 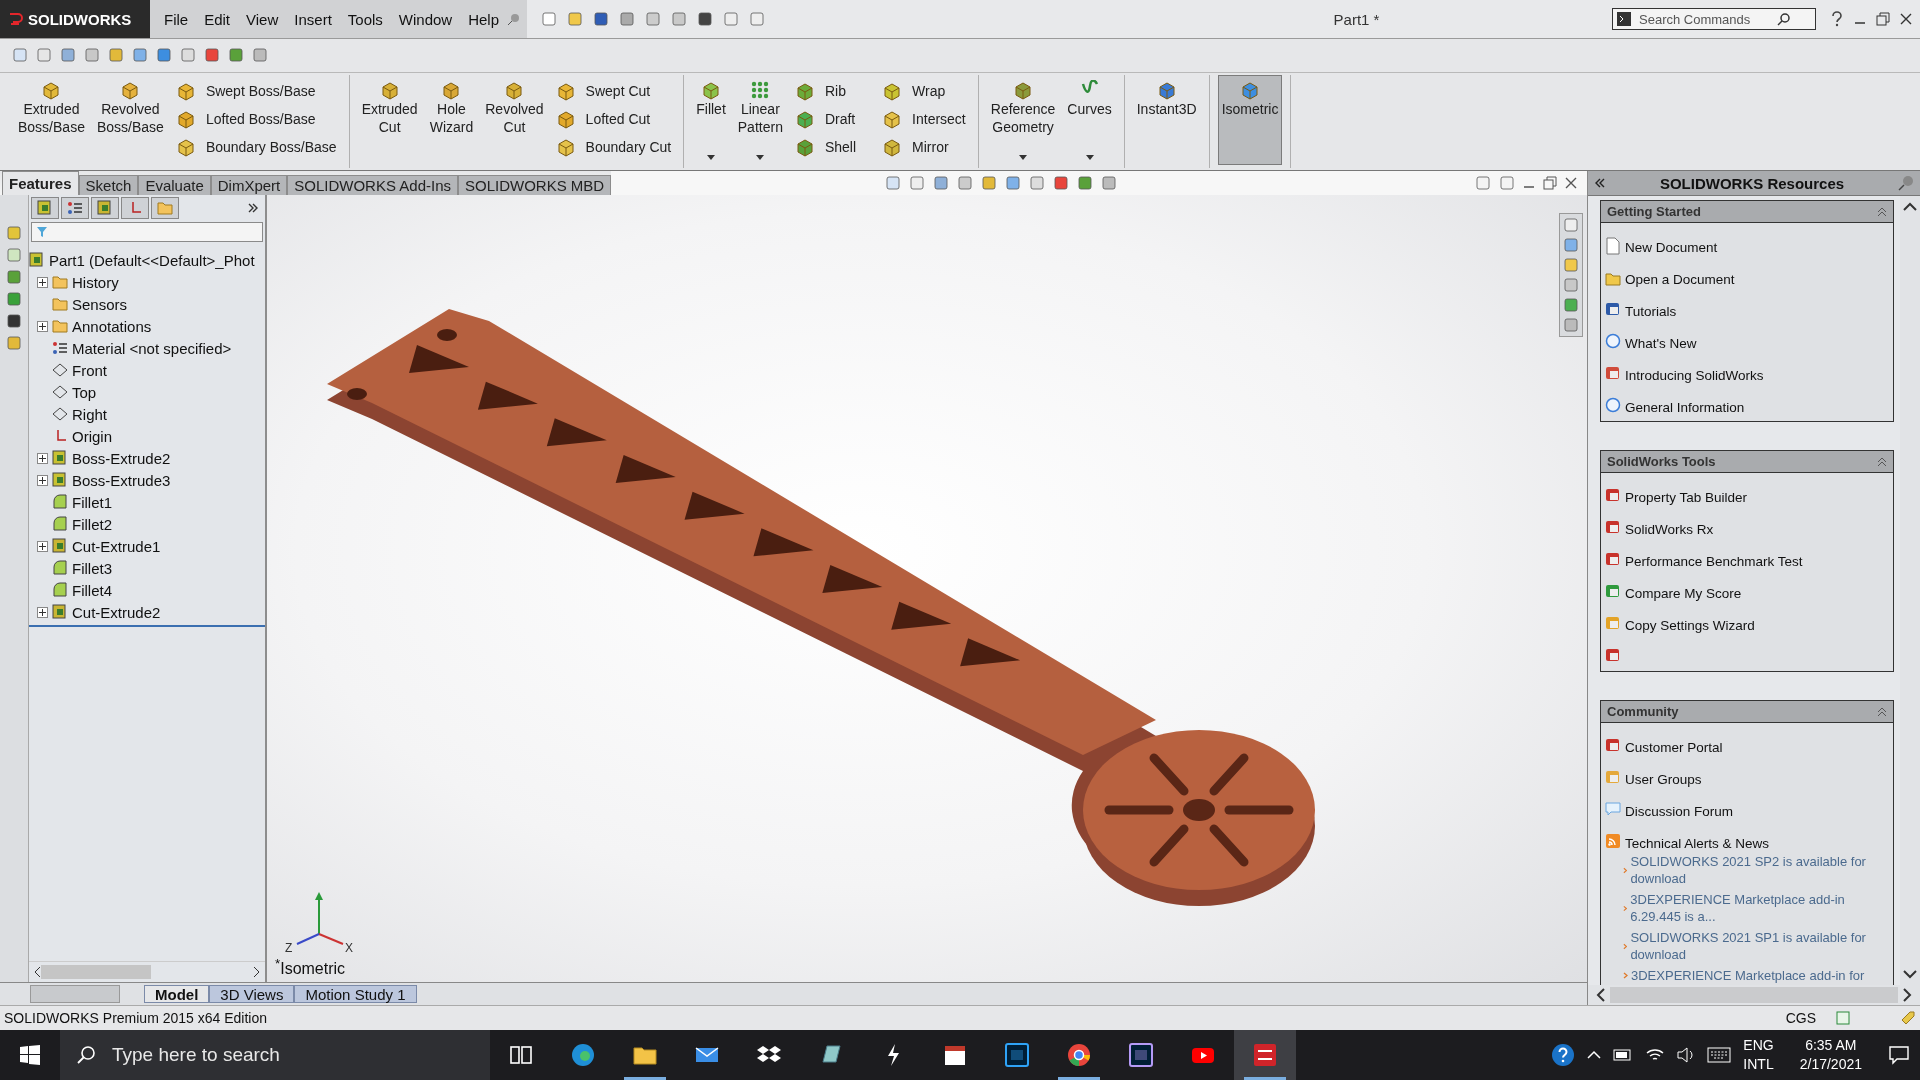 What do you see at coordinates (1747, 771) in the screenshot?
I see `resource-link: User Groups` at bounding box center [1747, 771].